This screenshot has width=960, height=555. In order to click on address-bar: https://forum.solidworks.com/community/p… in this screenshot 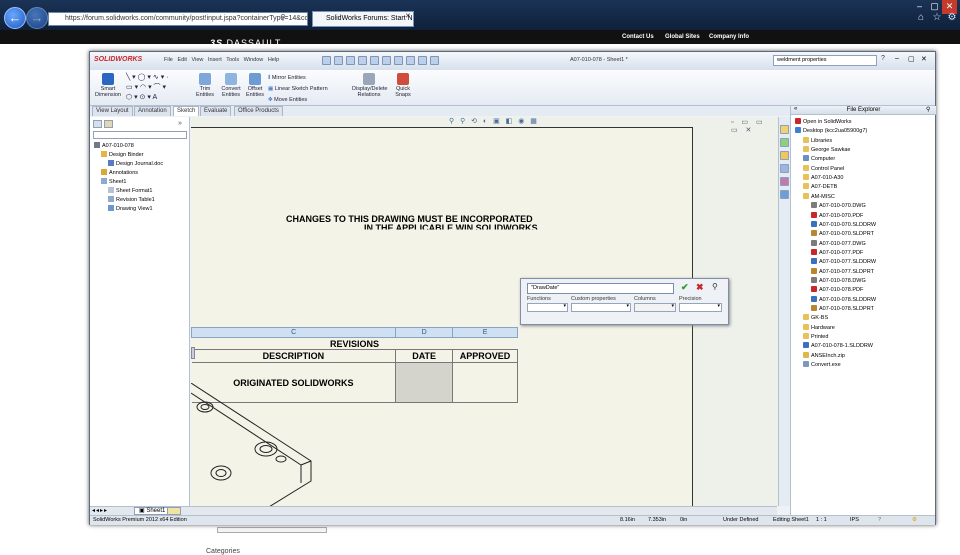, I will do `click(178, 19)`.